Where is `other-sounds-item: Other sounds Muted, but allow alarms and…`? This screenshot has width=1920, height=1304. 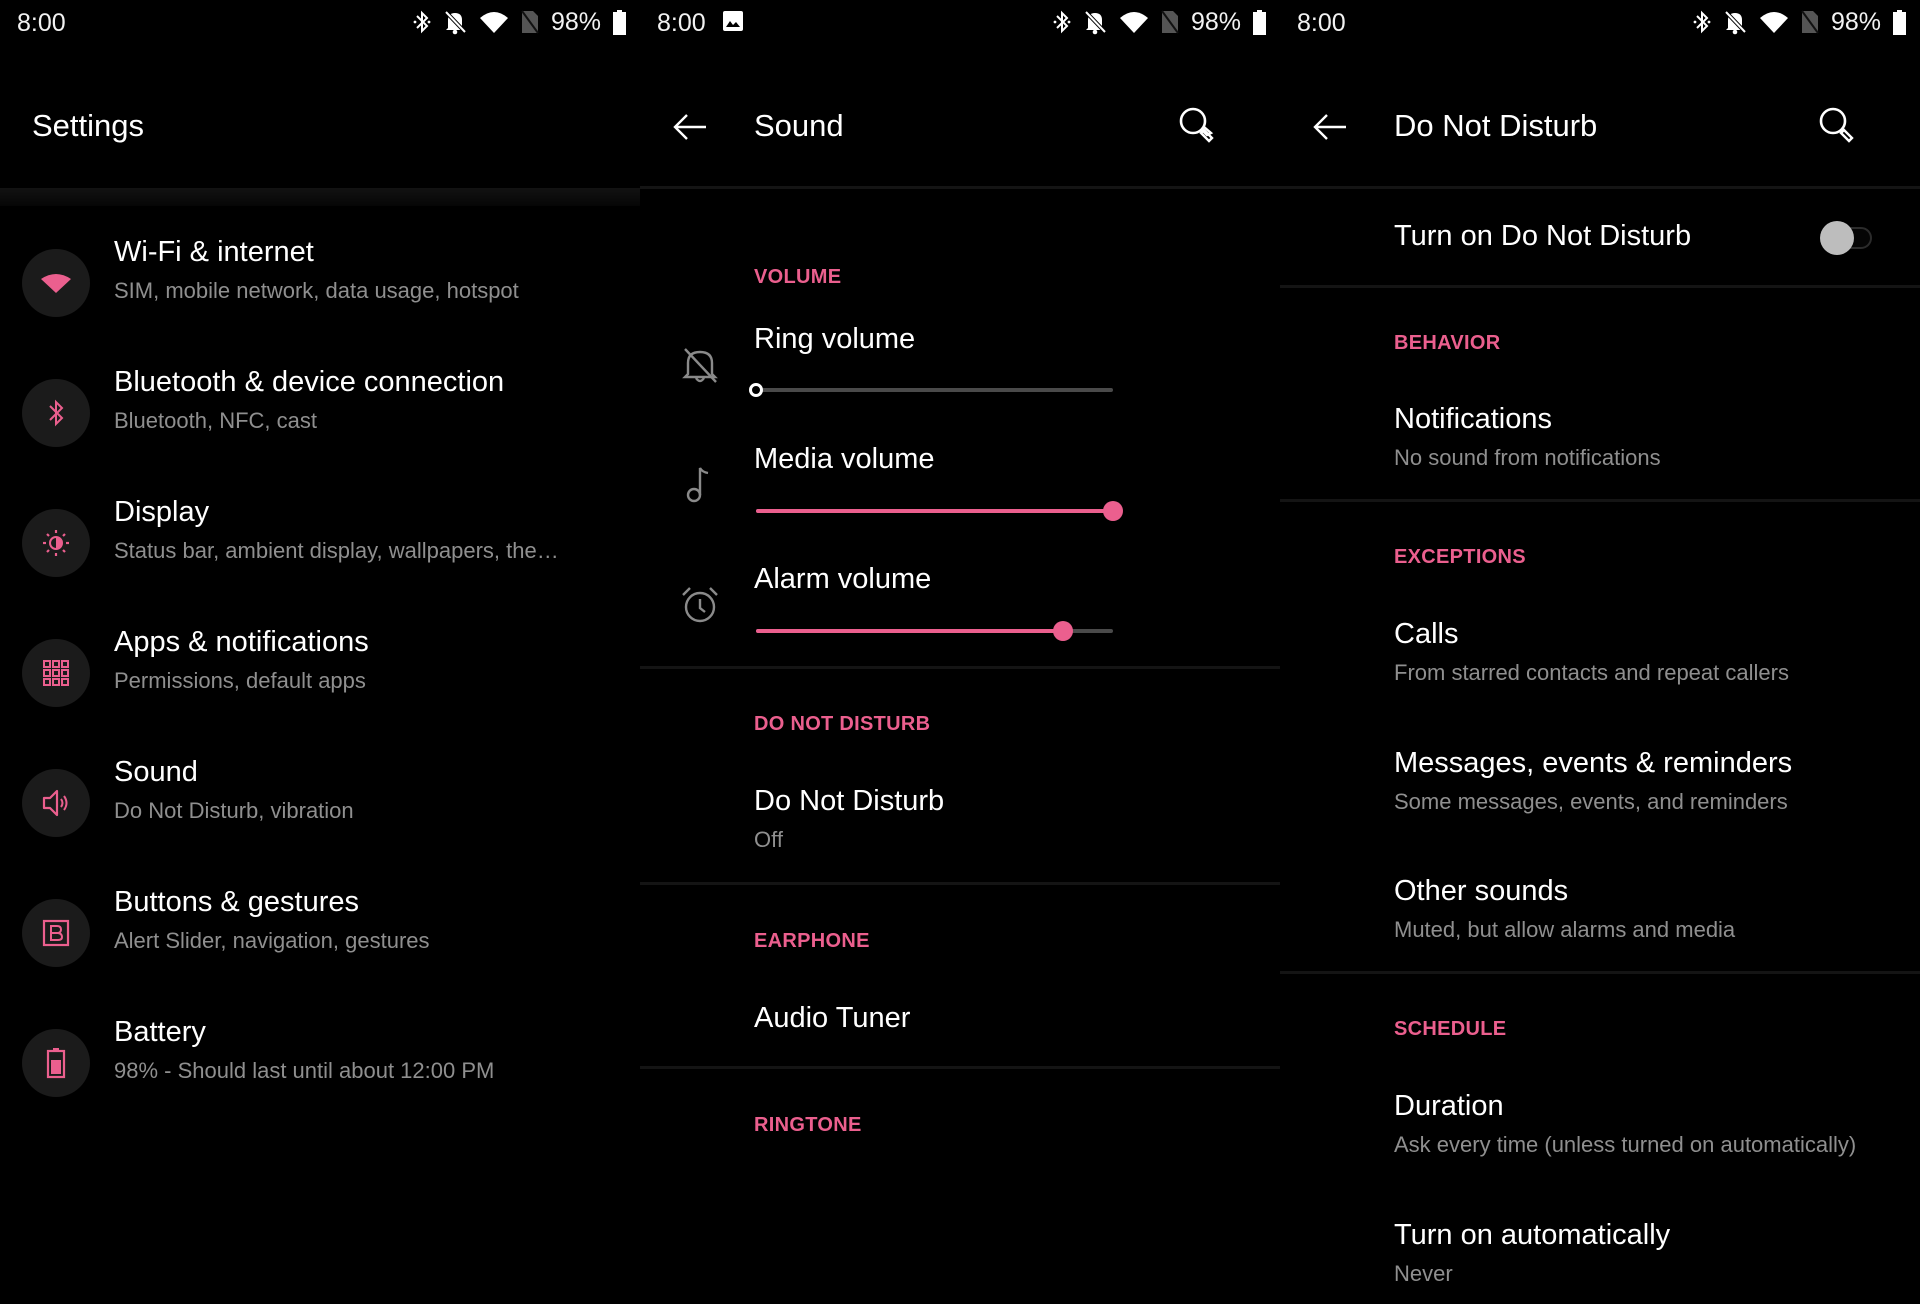
other-sounds-item: Other sounds Muted, but allow alarms and… is located at coordinates (1600, 913).